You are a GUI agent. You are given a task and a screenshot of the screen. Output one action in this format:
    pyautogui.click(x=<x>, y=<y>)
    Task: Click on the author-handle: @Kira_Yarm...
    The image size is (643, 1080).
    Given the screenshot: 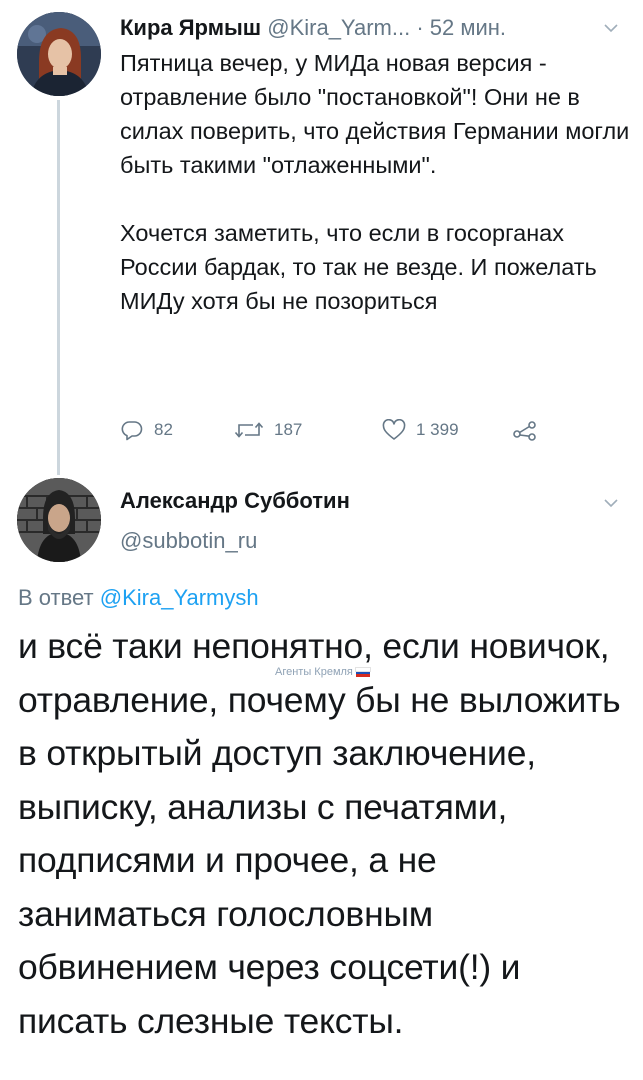 What is the action you would take?
    pyautogui.click(x=338, y=27)
    